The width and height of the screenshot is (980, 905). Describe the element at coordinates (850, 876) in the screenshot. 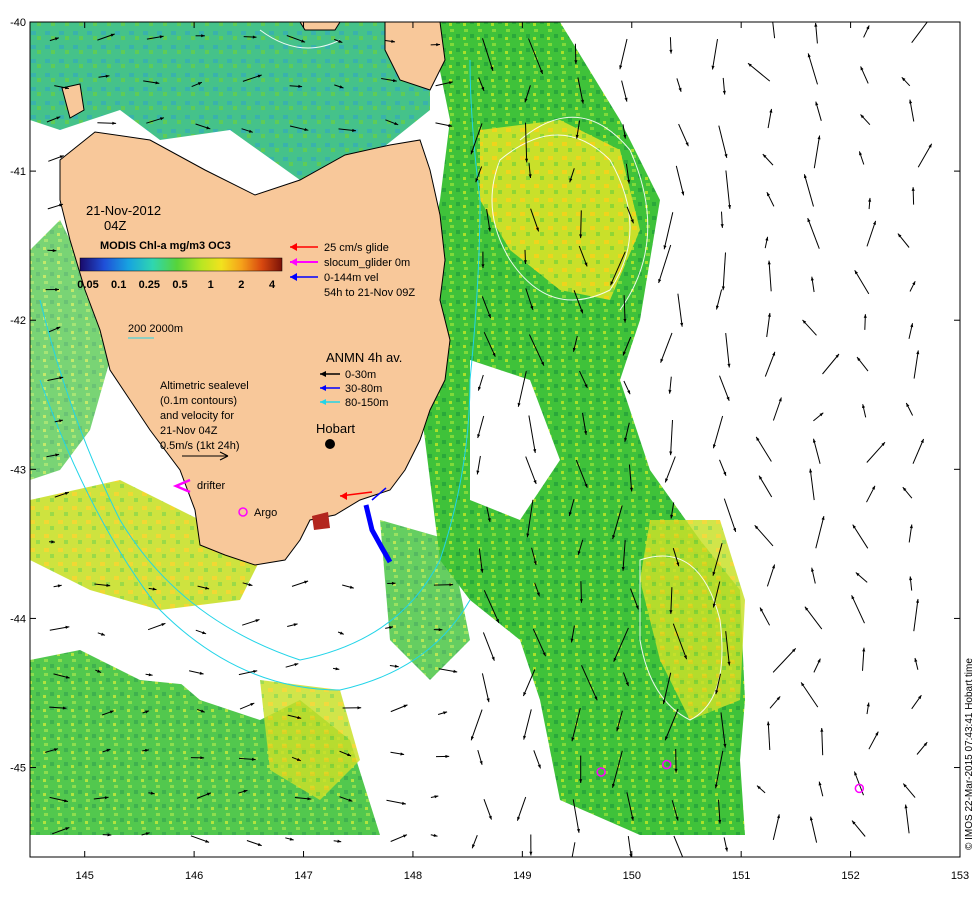

I see `x-tick-label: 152` at that location.